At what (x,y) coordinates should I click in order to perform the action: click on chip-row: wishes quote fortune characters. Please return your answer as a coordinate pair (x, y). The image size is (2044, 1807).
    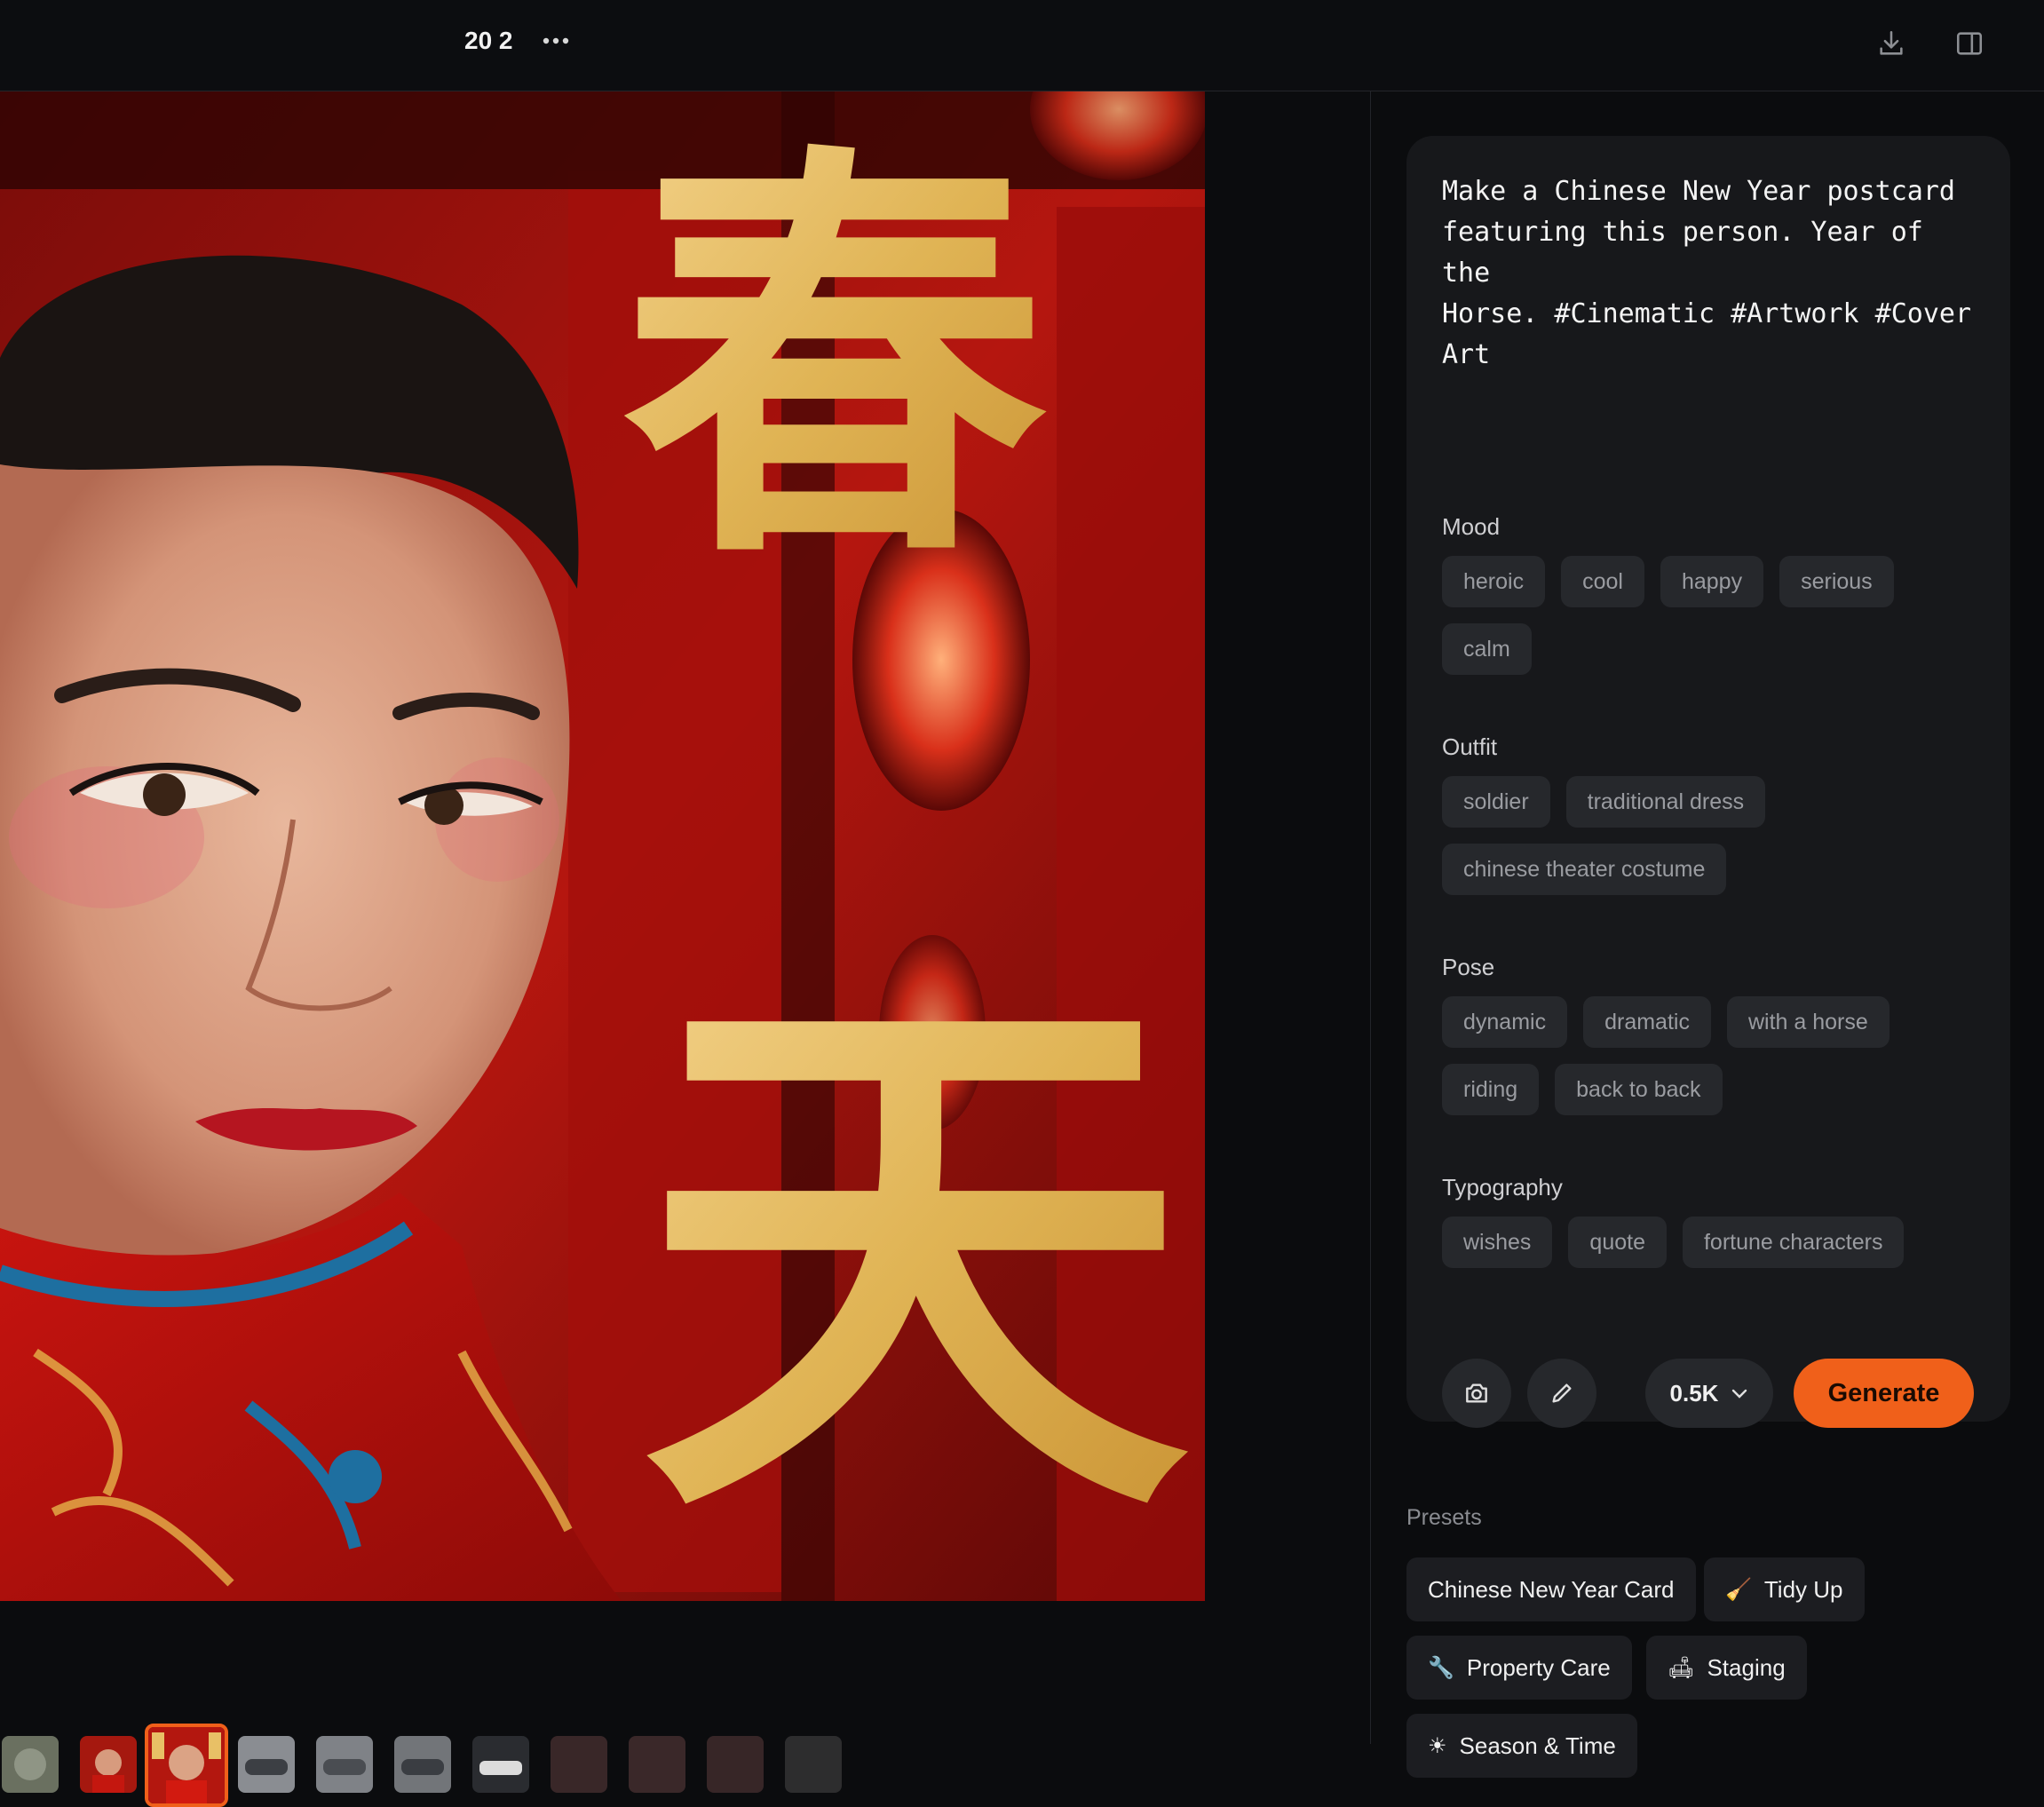
    Looking at the image, I should click on (1673, 1242).